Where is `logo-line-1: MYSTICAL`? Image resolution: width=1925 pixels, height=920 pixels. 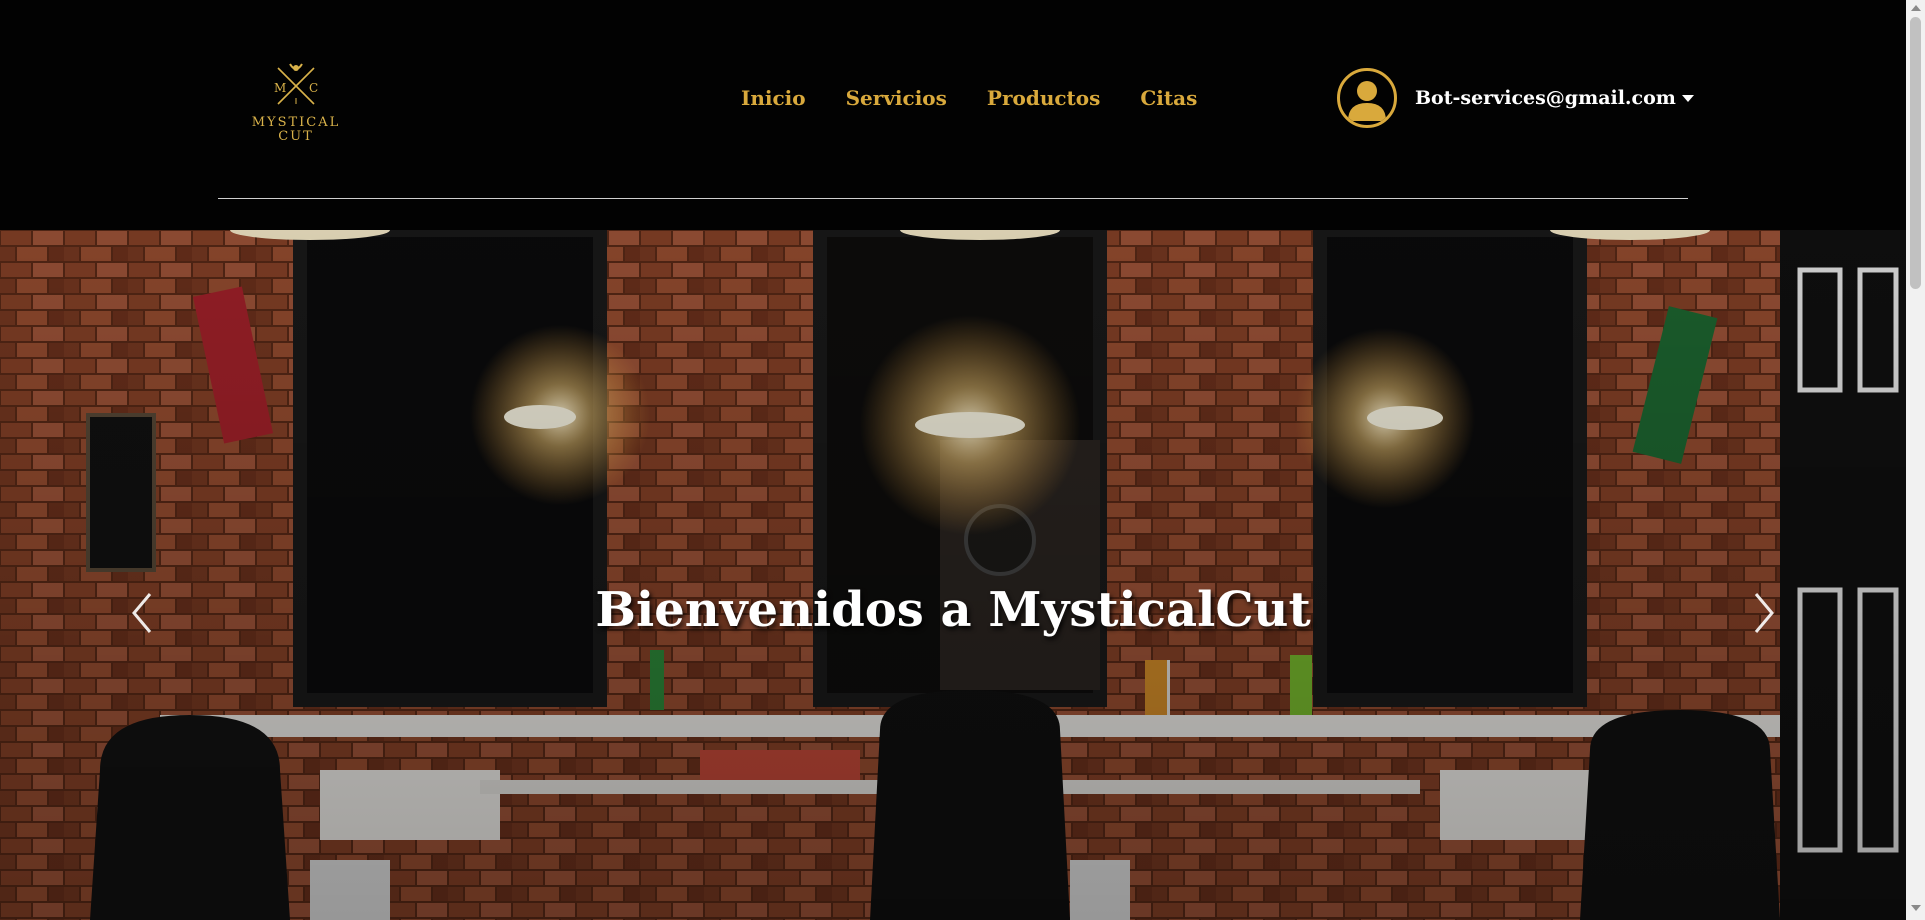 logo-line-1: MYSTICAL is located at coordinates (296, 122).